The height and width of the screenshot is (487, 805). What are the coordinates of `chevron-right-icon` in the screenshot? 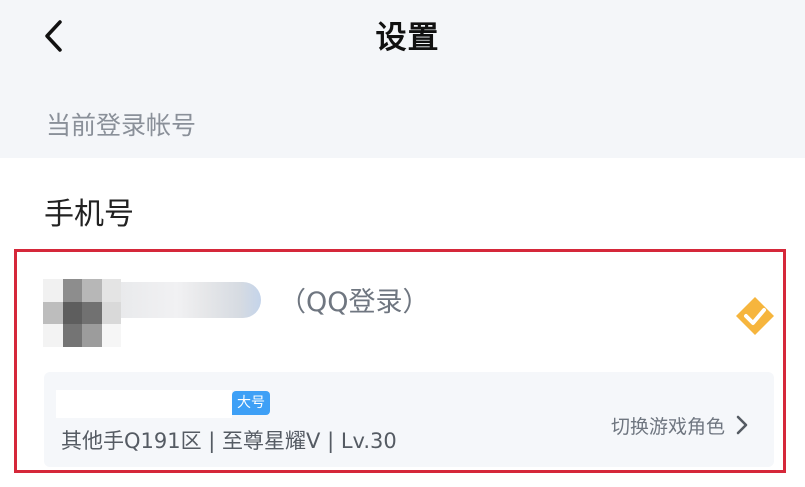 It's located at (742, 425).